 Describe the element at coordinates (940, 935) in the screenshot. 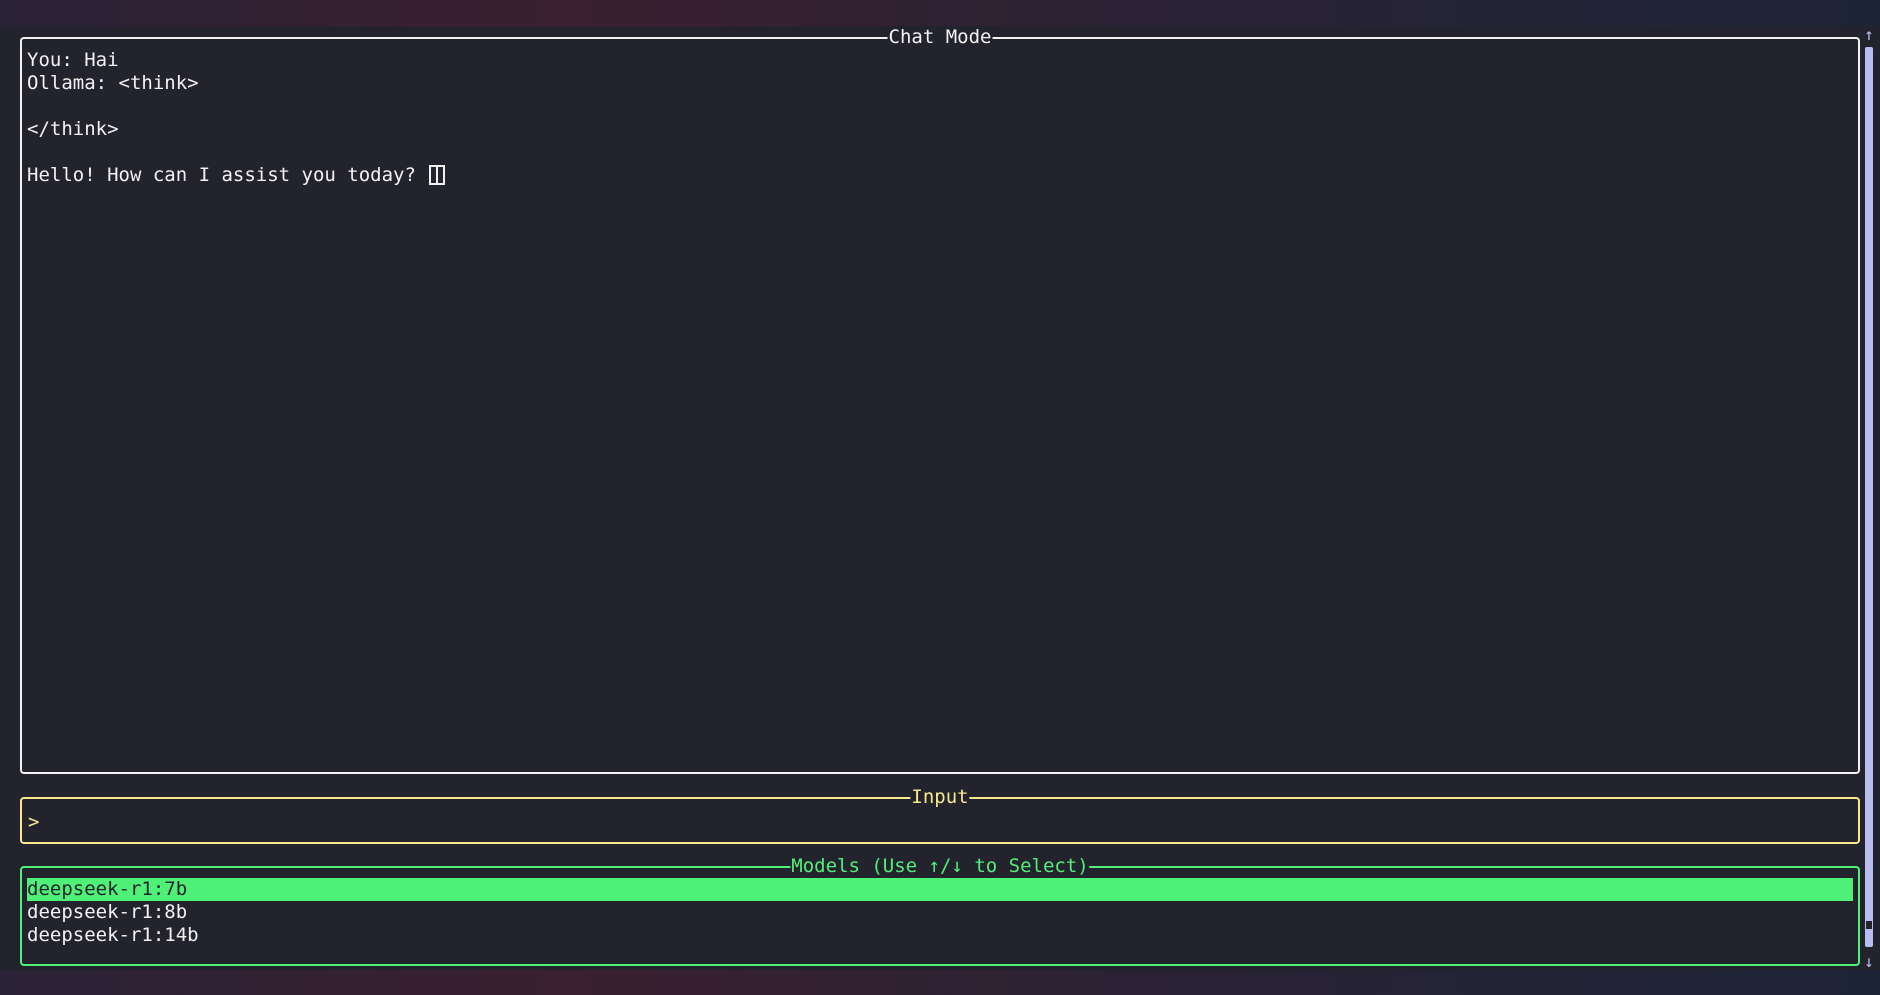

I see `model-item: deepseek-r1:14b` at that location.